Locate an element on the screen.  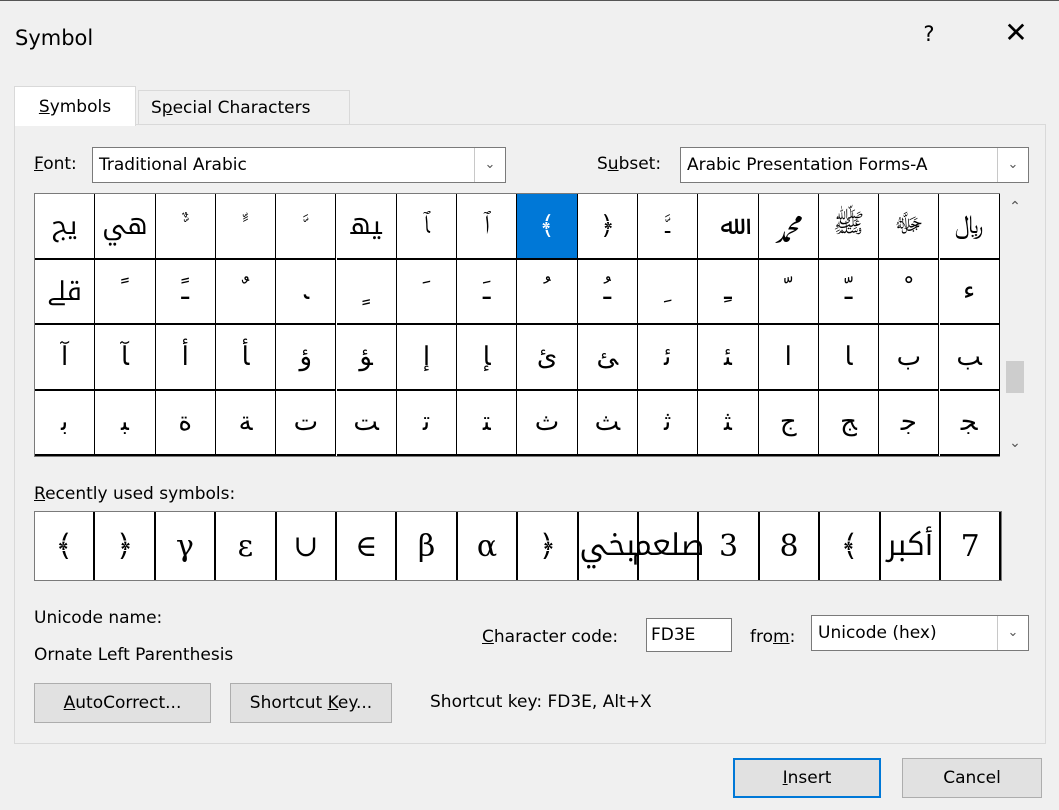
symbol-cell: ﭑ is located at coordinates (427, 227).